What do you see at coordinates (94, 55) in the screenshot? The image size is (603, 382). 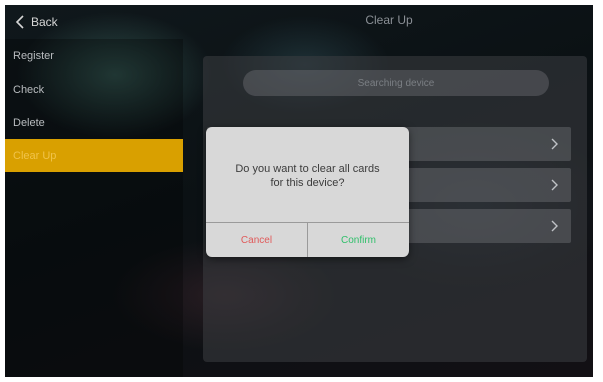 I see `sidebar-item-register: Register` at bounding box center [94, 55].